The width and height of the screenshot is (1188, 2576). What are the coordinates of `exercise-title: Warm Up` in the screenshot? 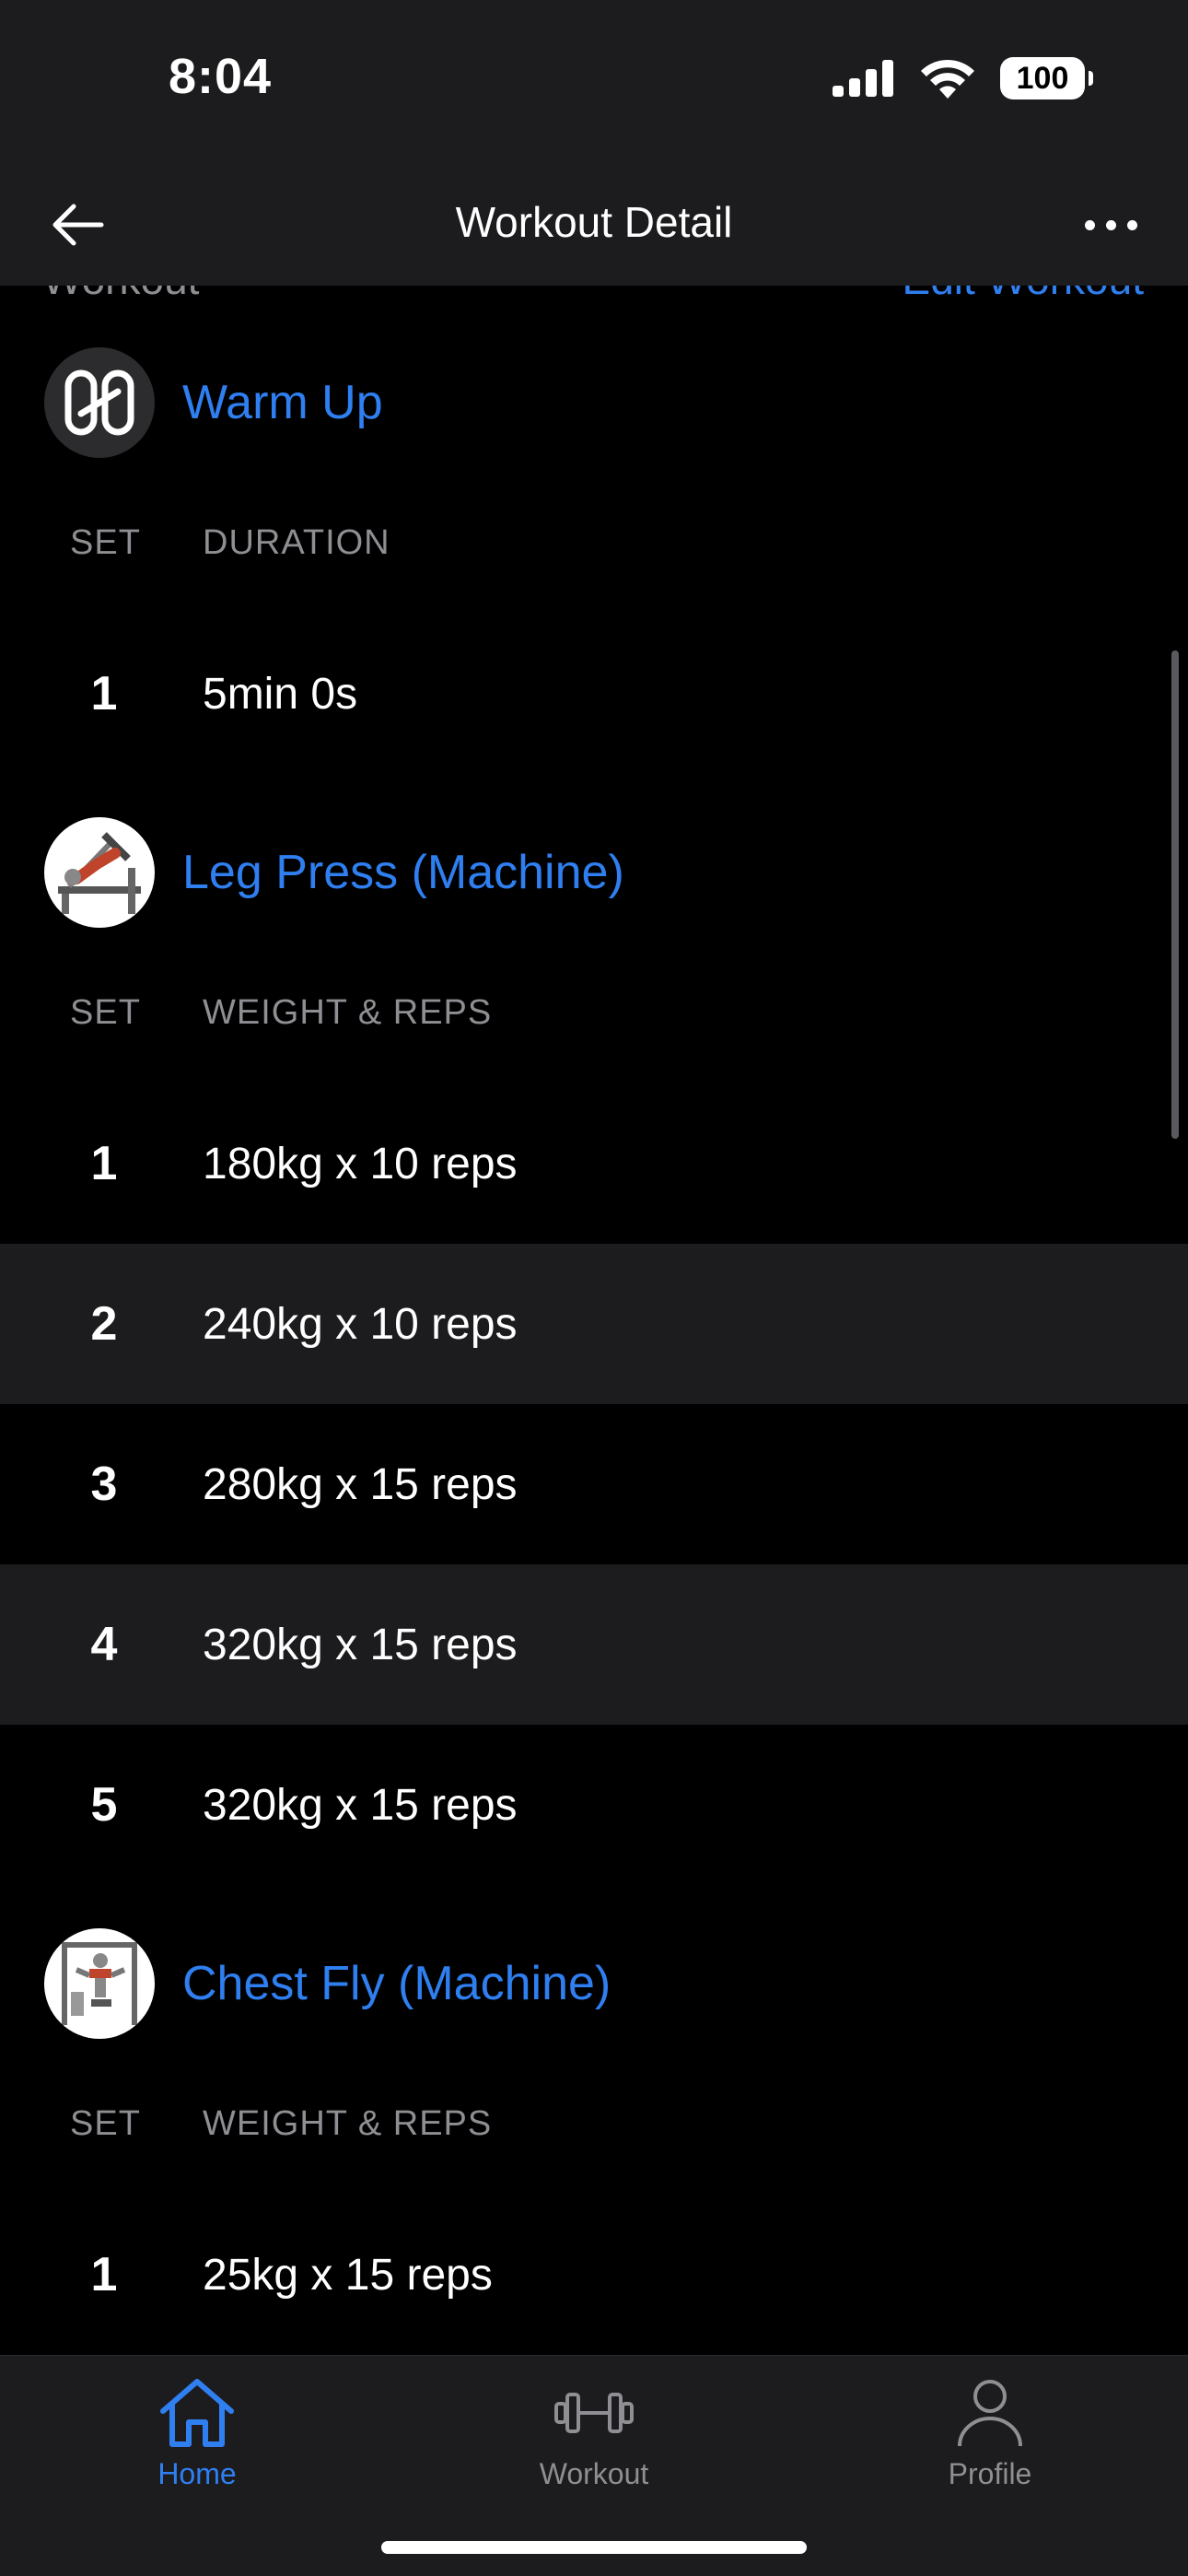 It's located at (282, 402).